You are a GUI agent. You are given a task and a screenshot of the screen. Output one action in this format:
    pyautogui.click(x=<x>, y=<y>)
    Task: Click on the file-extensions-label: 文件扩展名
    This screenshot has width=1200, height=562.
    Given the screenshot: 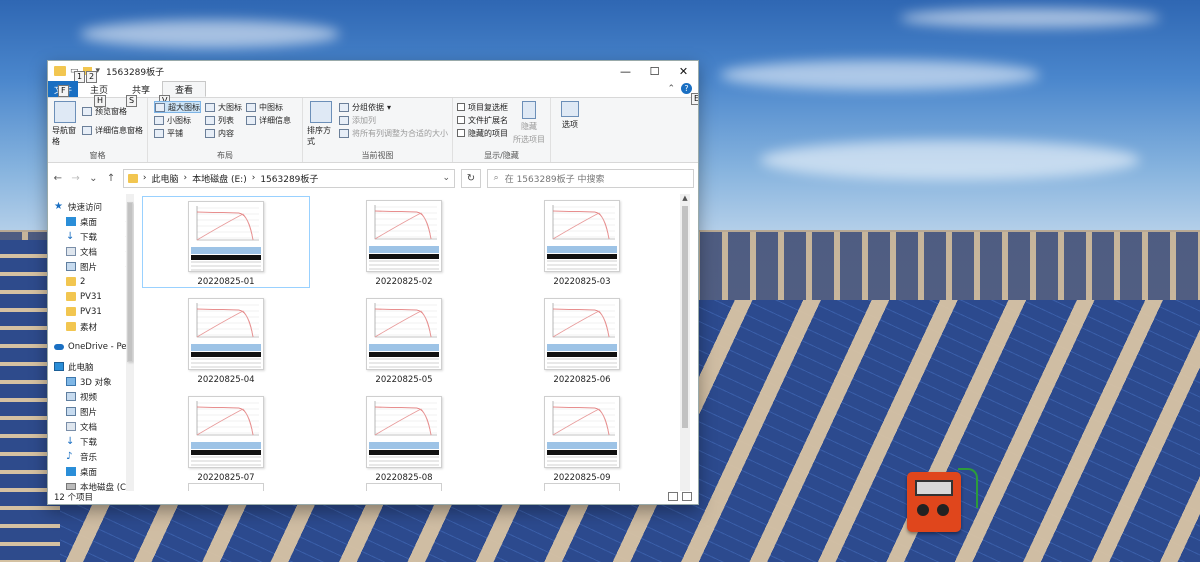 What is the action you would take?
    pyautogui.click(x=488, y=120)
    